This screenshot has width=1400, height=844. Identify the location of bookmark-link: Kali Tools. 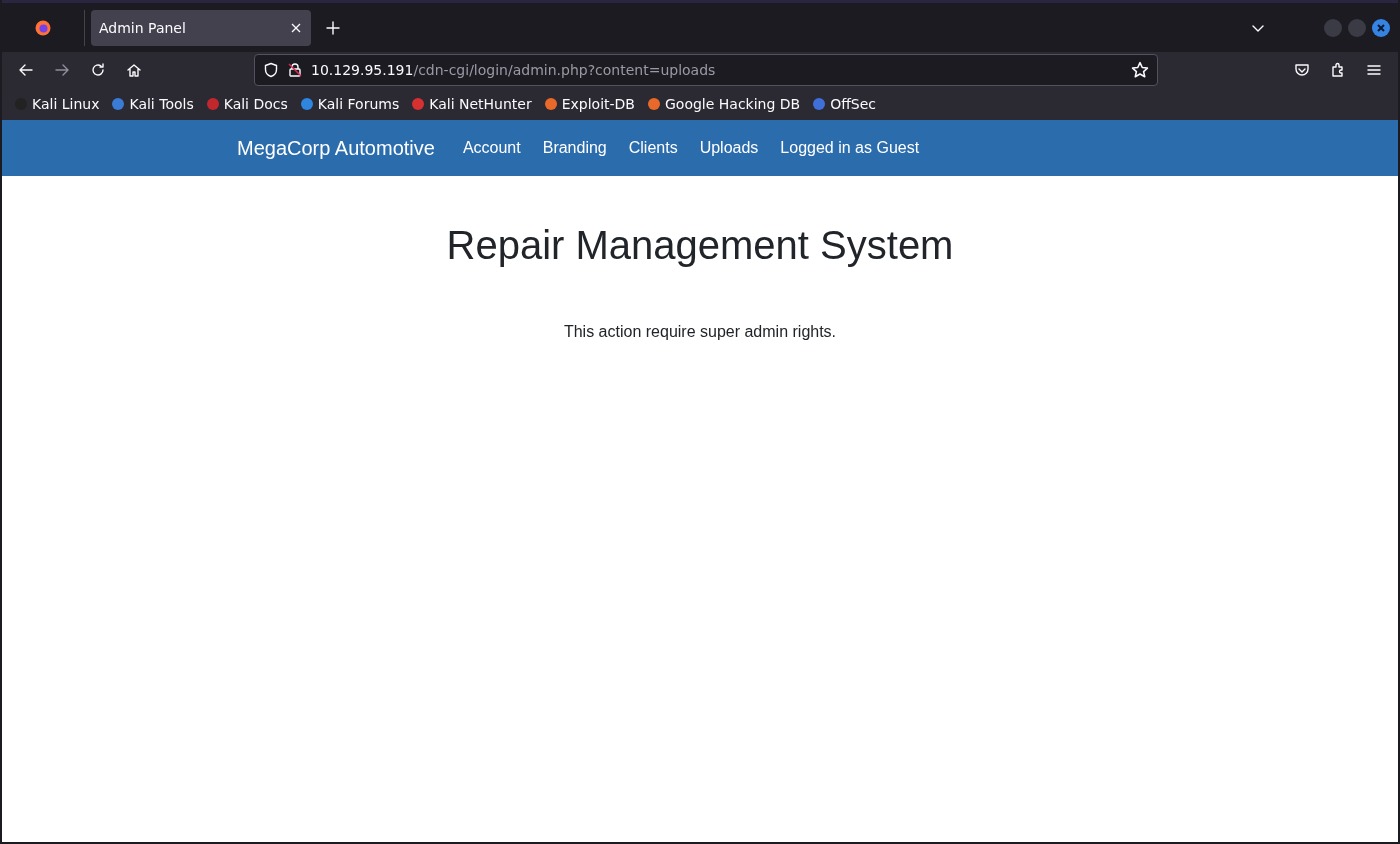
(152, 103).